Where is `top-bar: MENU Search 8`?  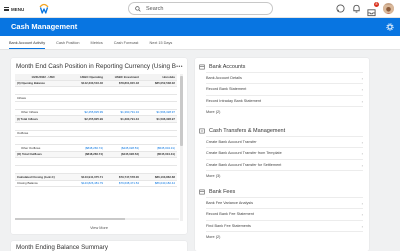
top-bar: MENU Search 8 is located at coordinates (200, 9).